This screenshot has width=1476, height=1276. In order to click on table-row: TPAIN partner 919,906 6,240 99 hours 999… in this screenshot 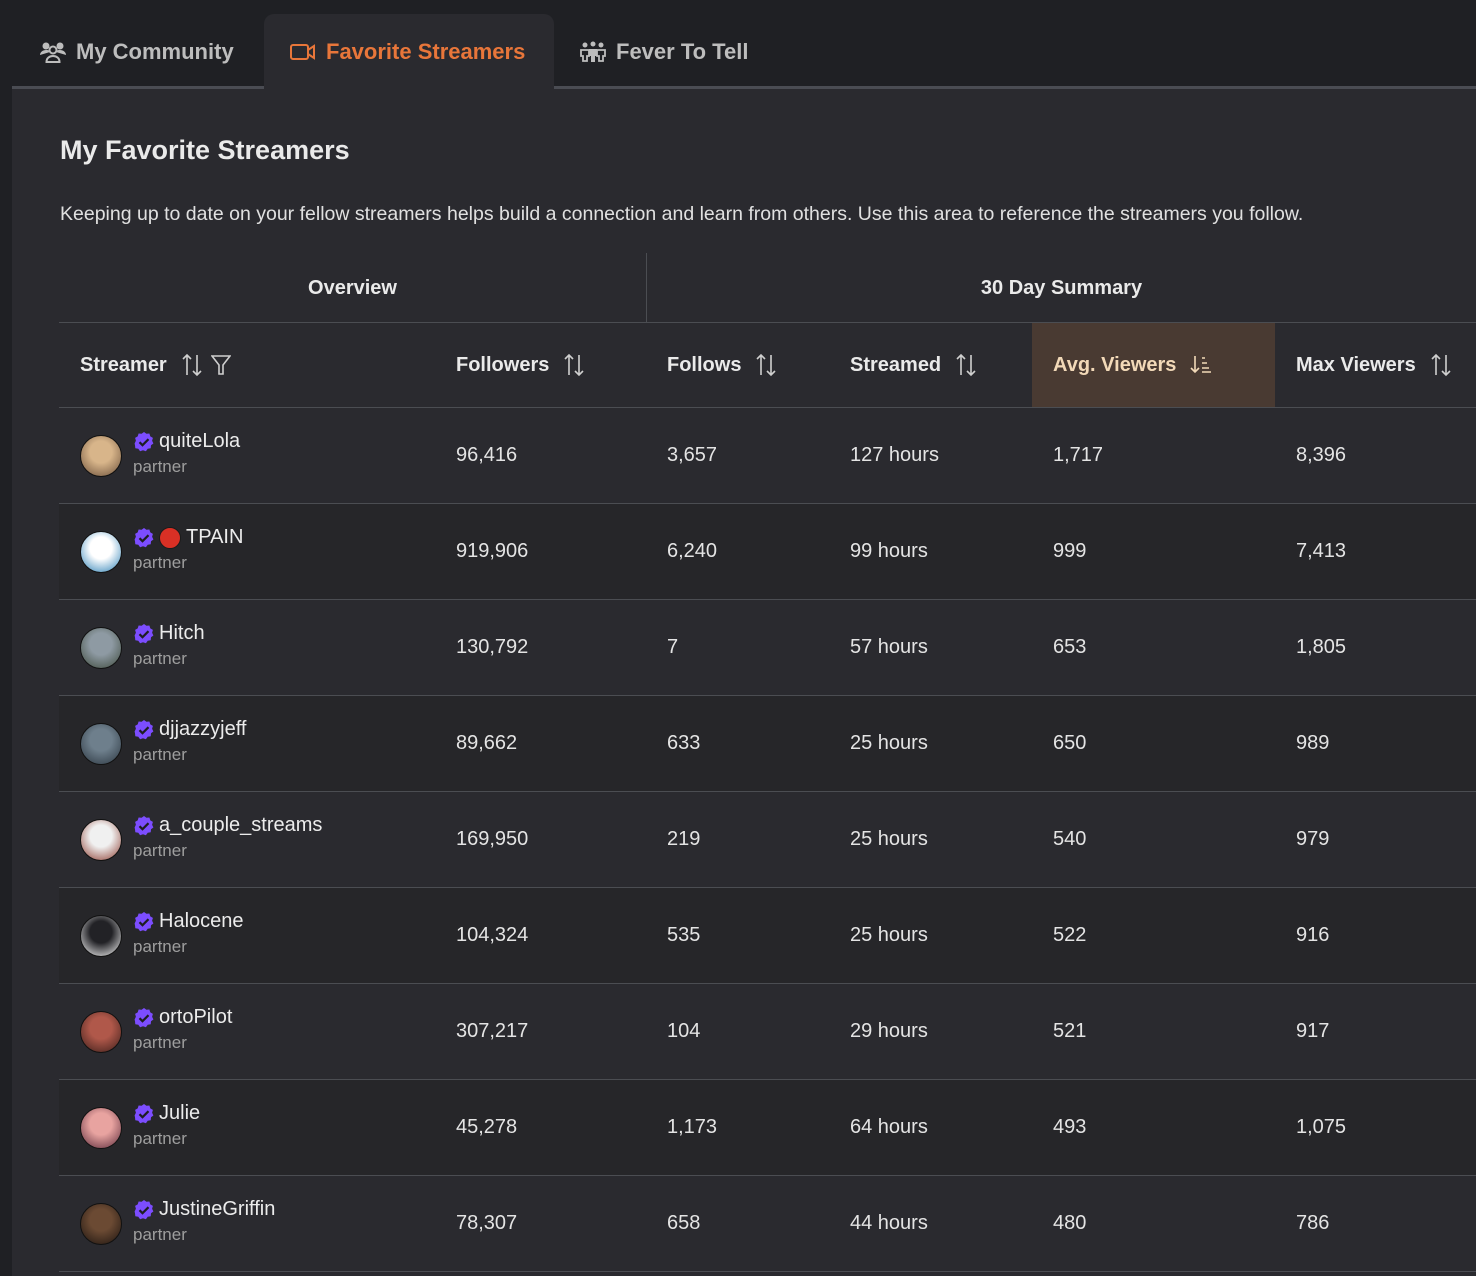, I will do `click(767, 552)`.